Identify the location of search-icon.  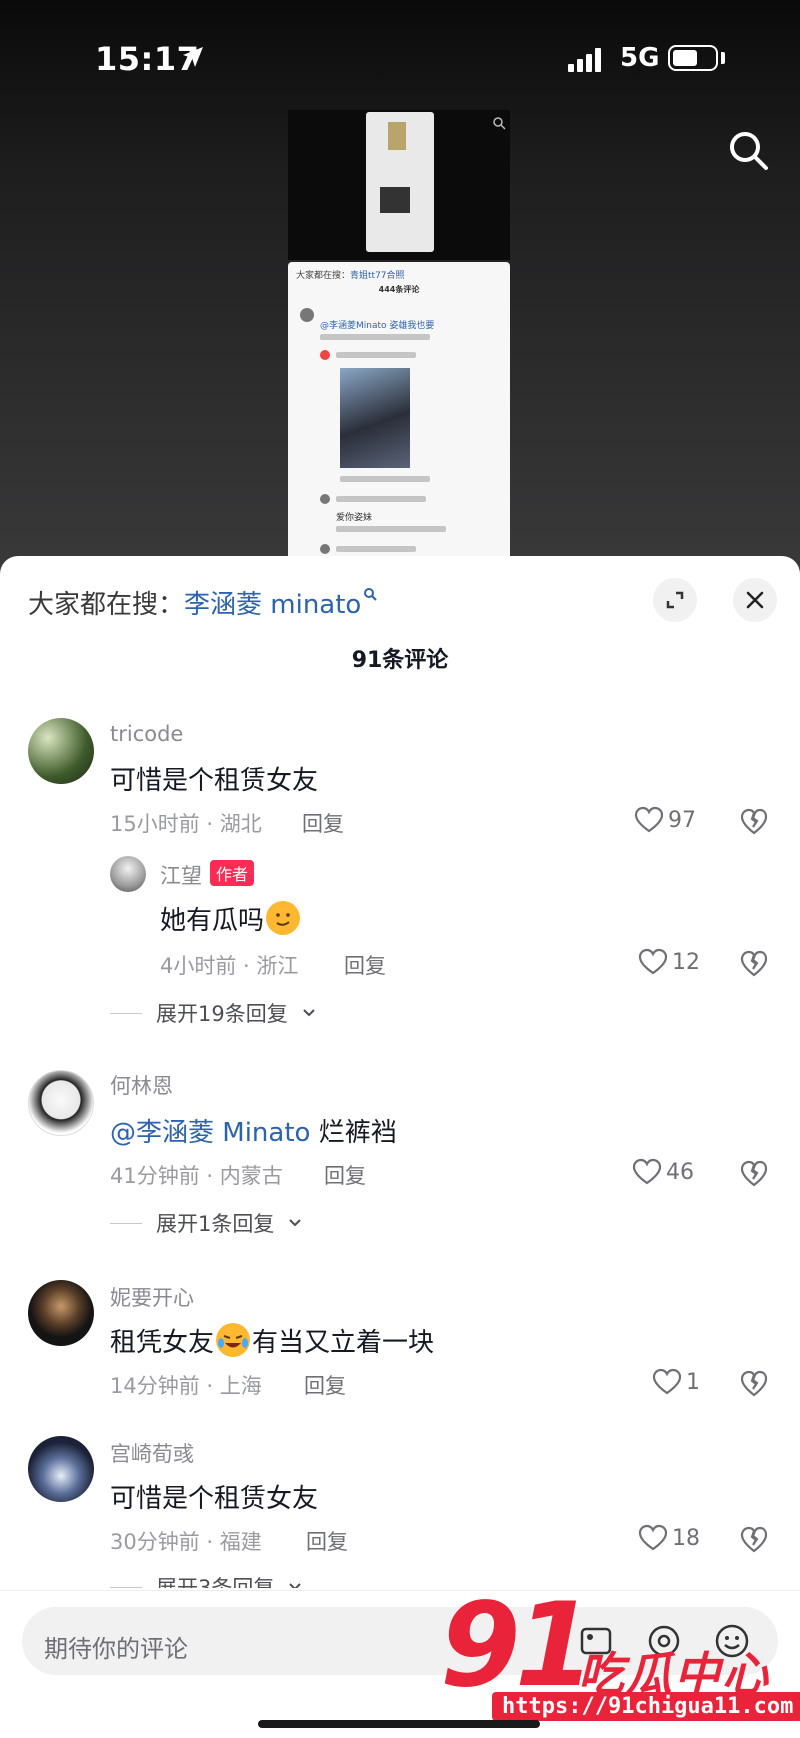
(748, 150).